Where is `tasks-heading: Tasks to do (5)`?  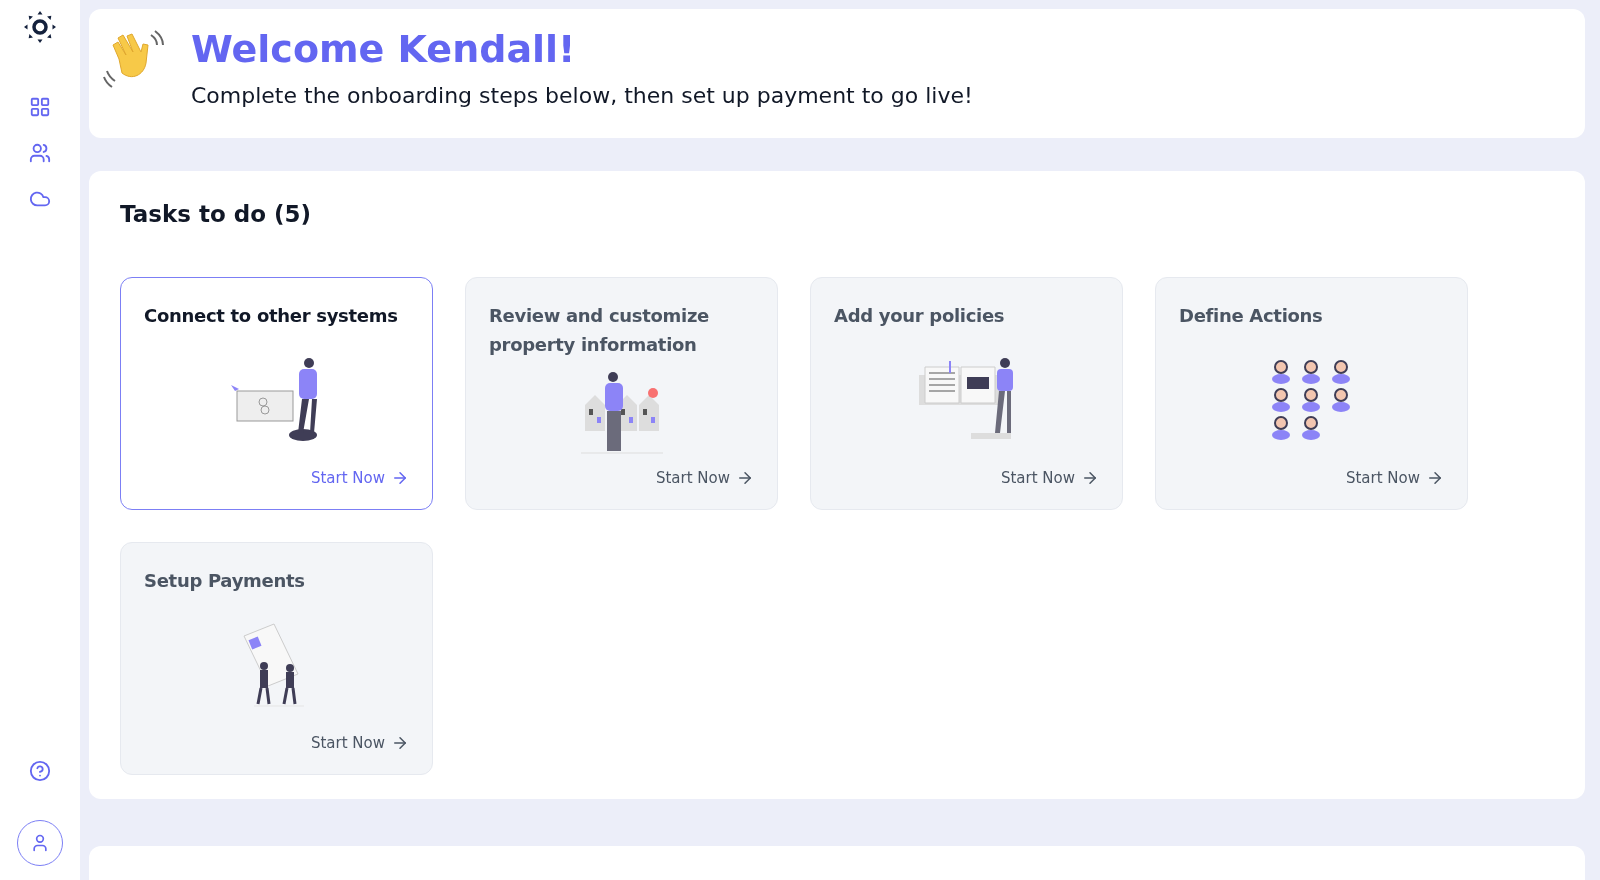
tasks-heading: Tasks to do (5) is located at coordinates (216, 214).